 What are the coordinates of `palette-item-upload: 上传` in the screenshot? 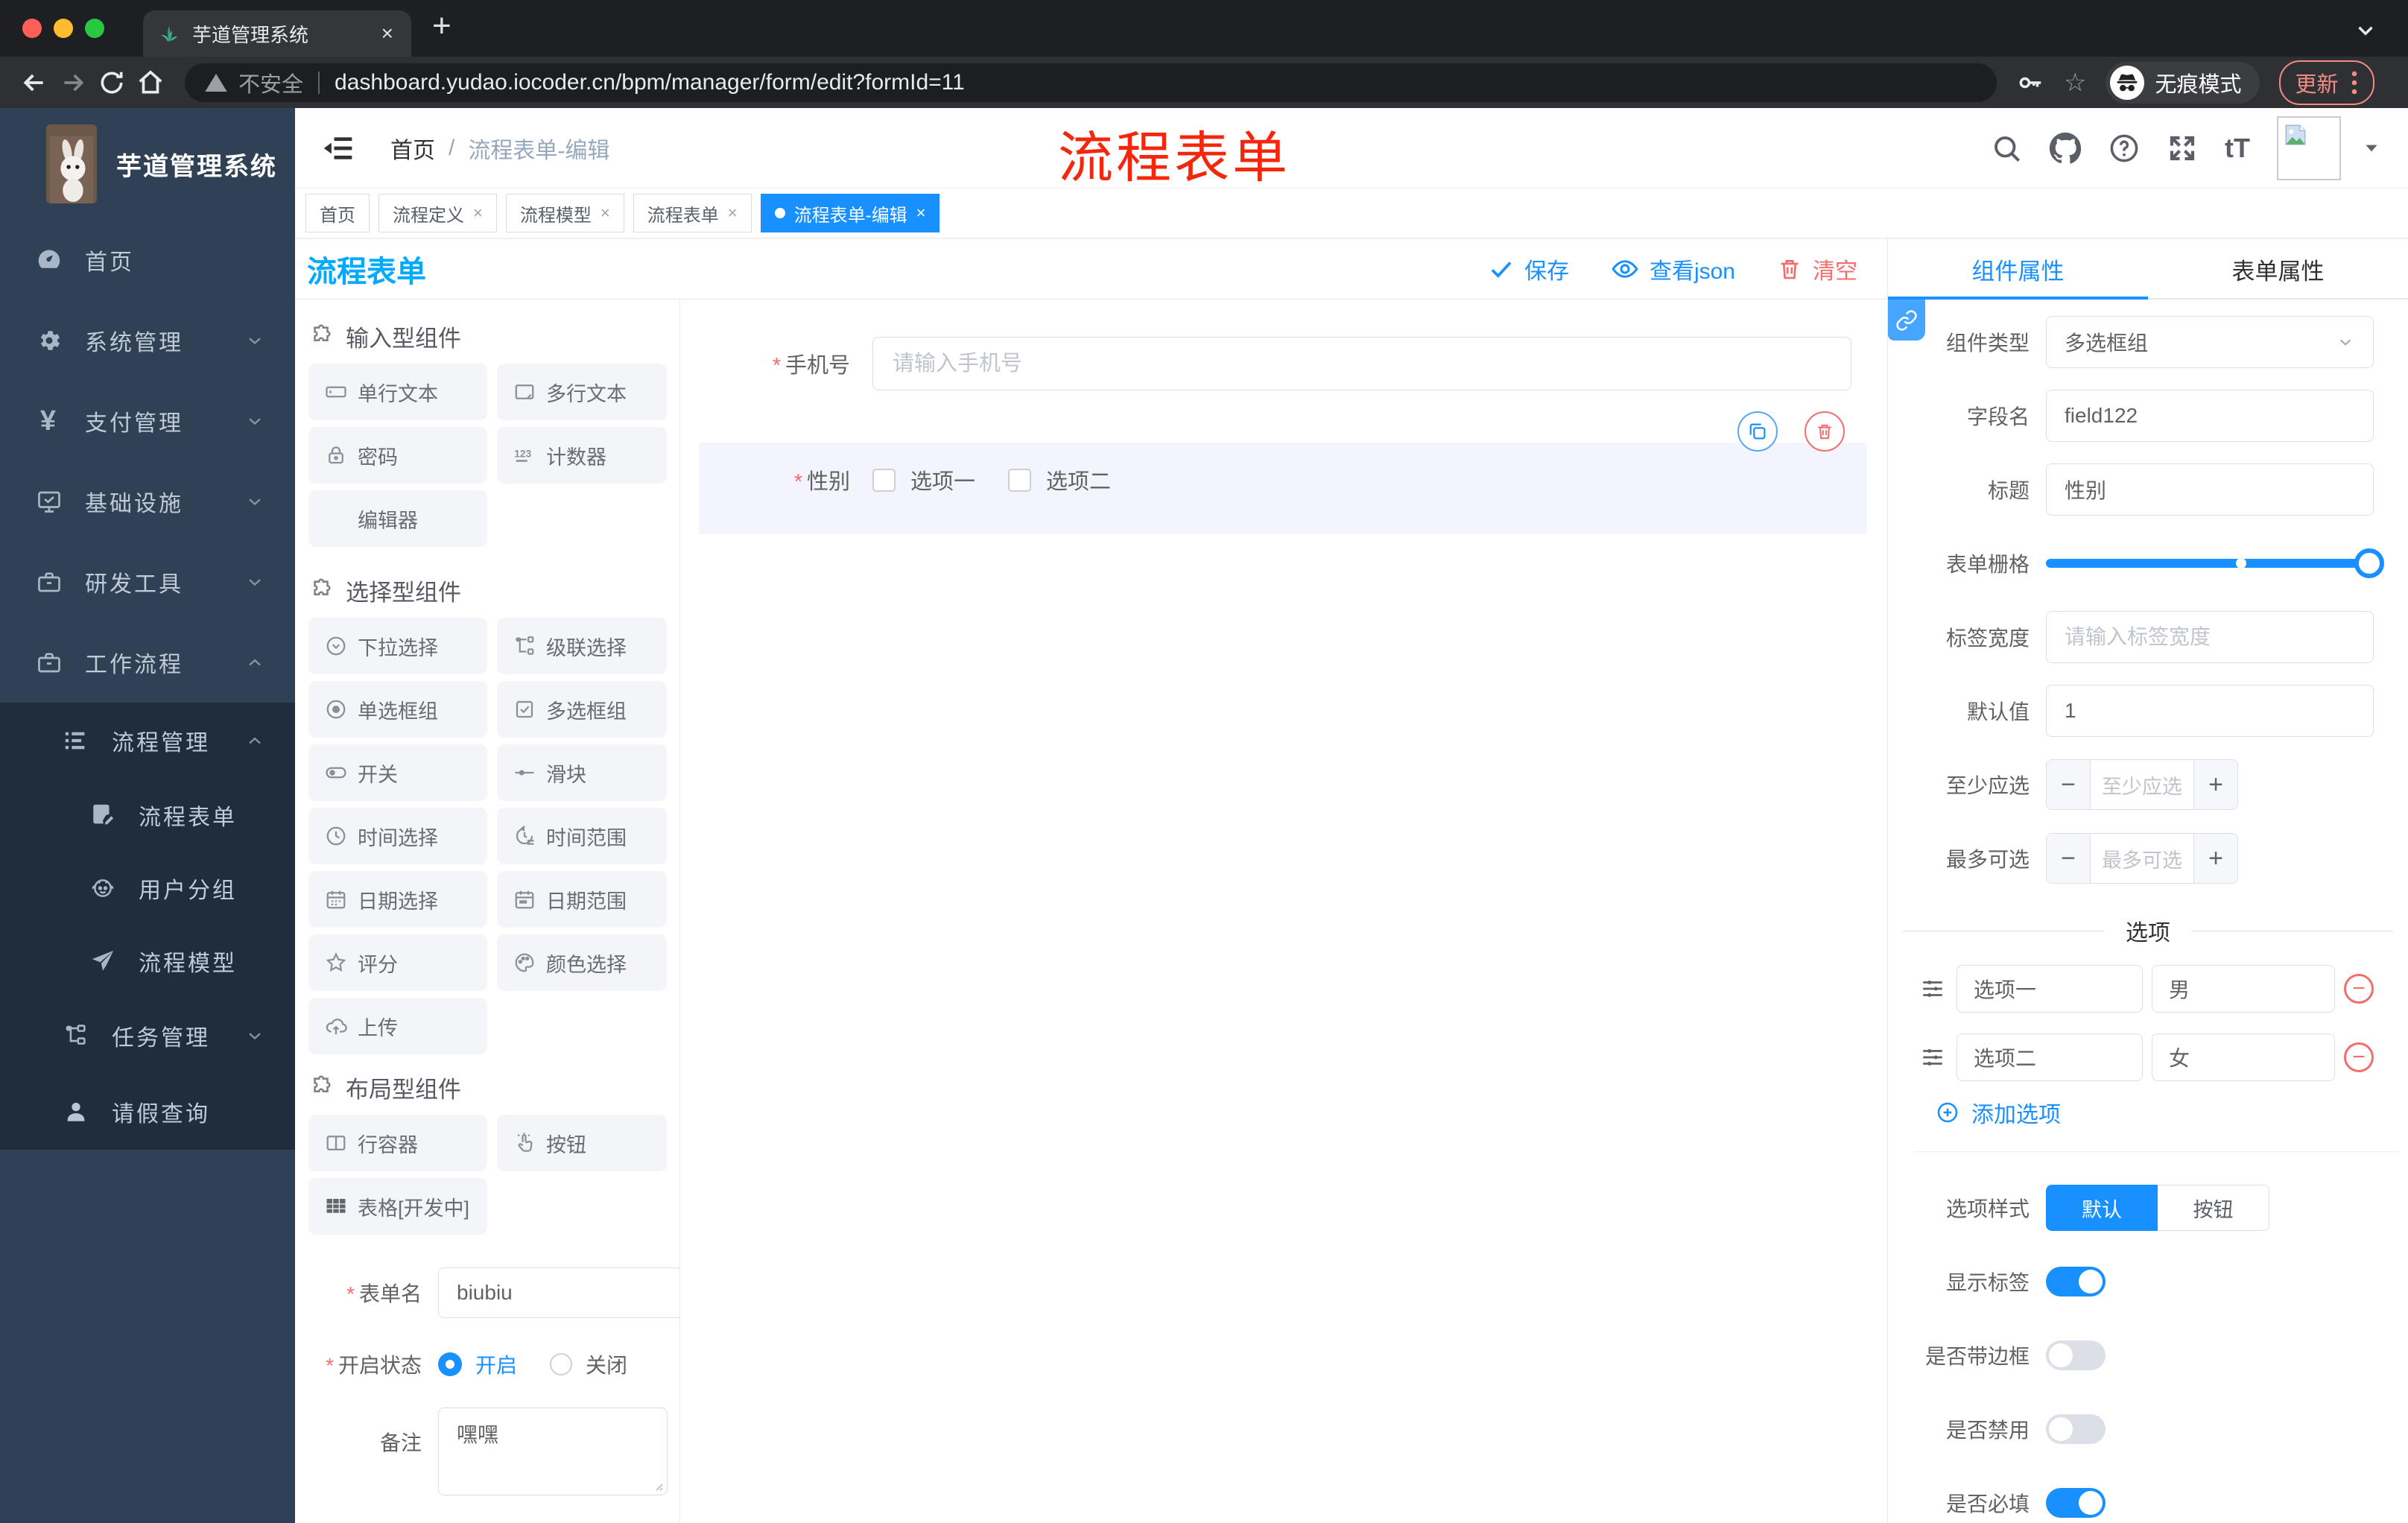 It's located at (397, 1026).